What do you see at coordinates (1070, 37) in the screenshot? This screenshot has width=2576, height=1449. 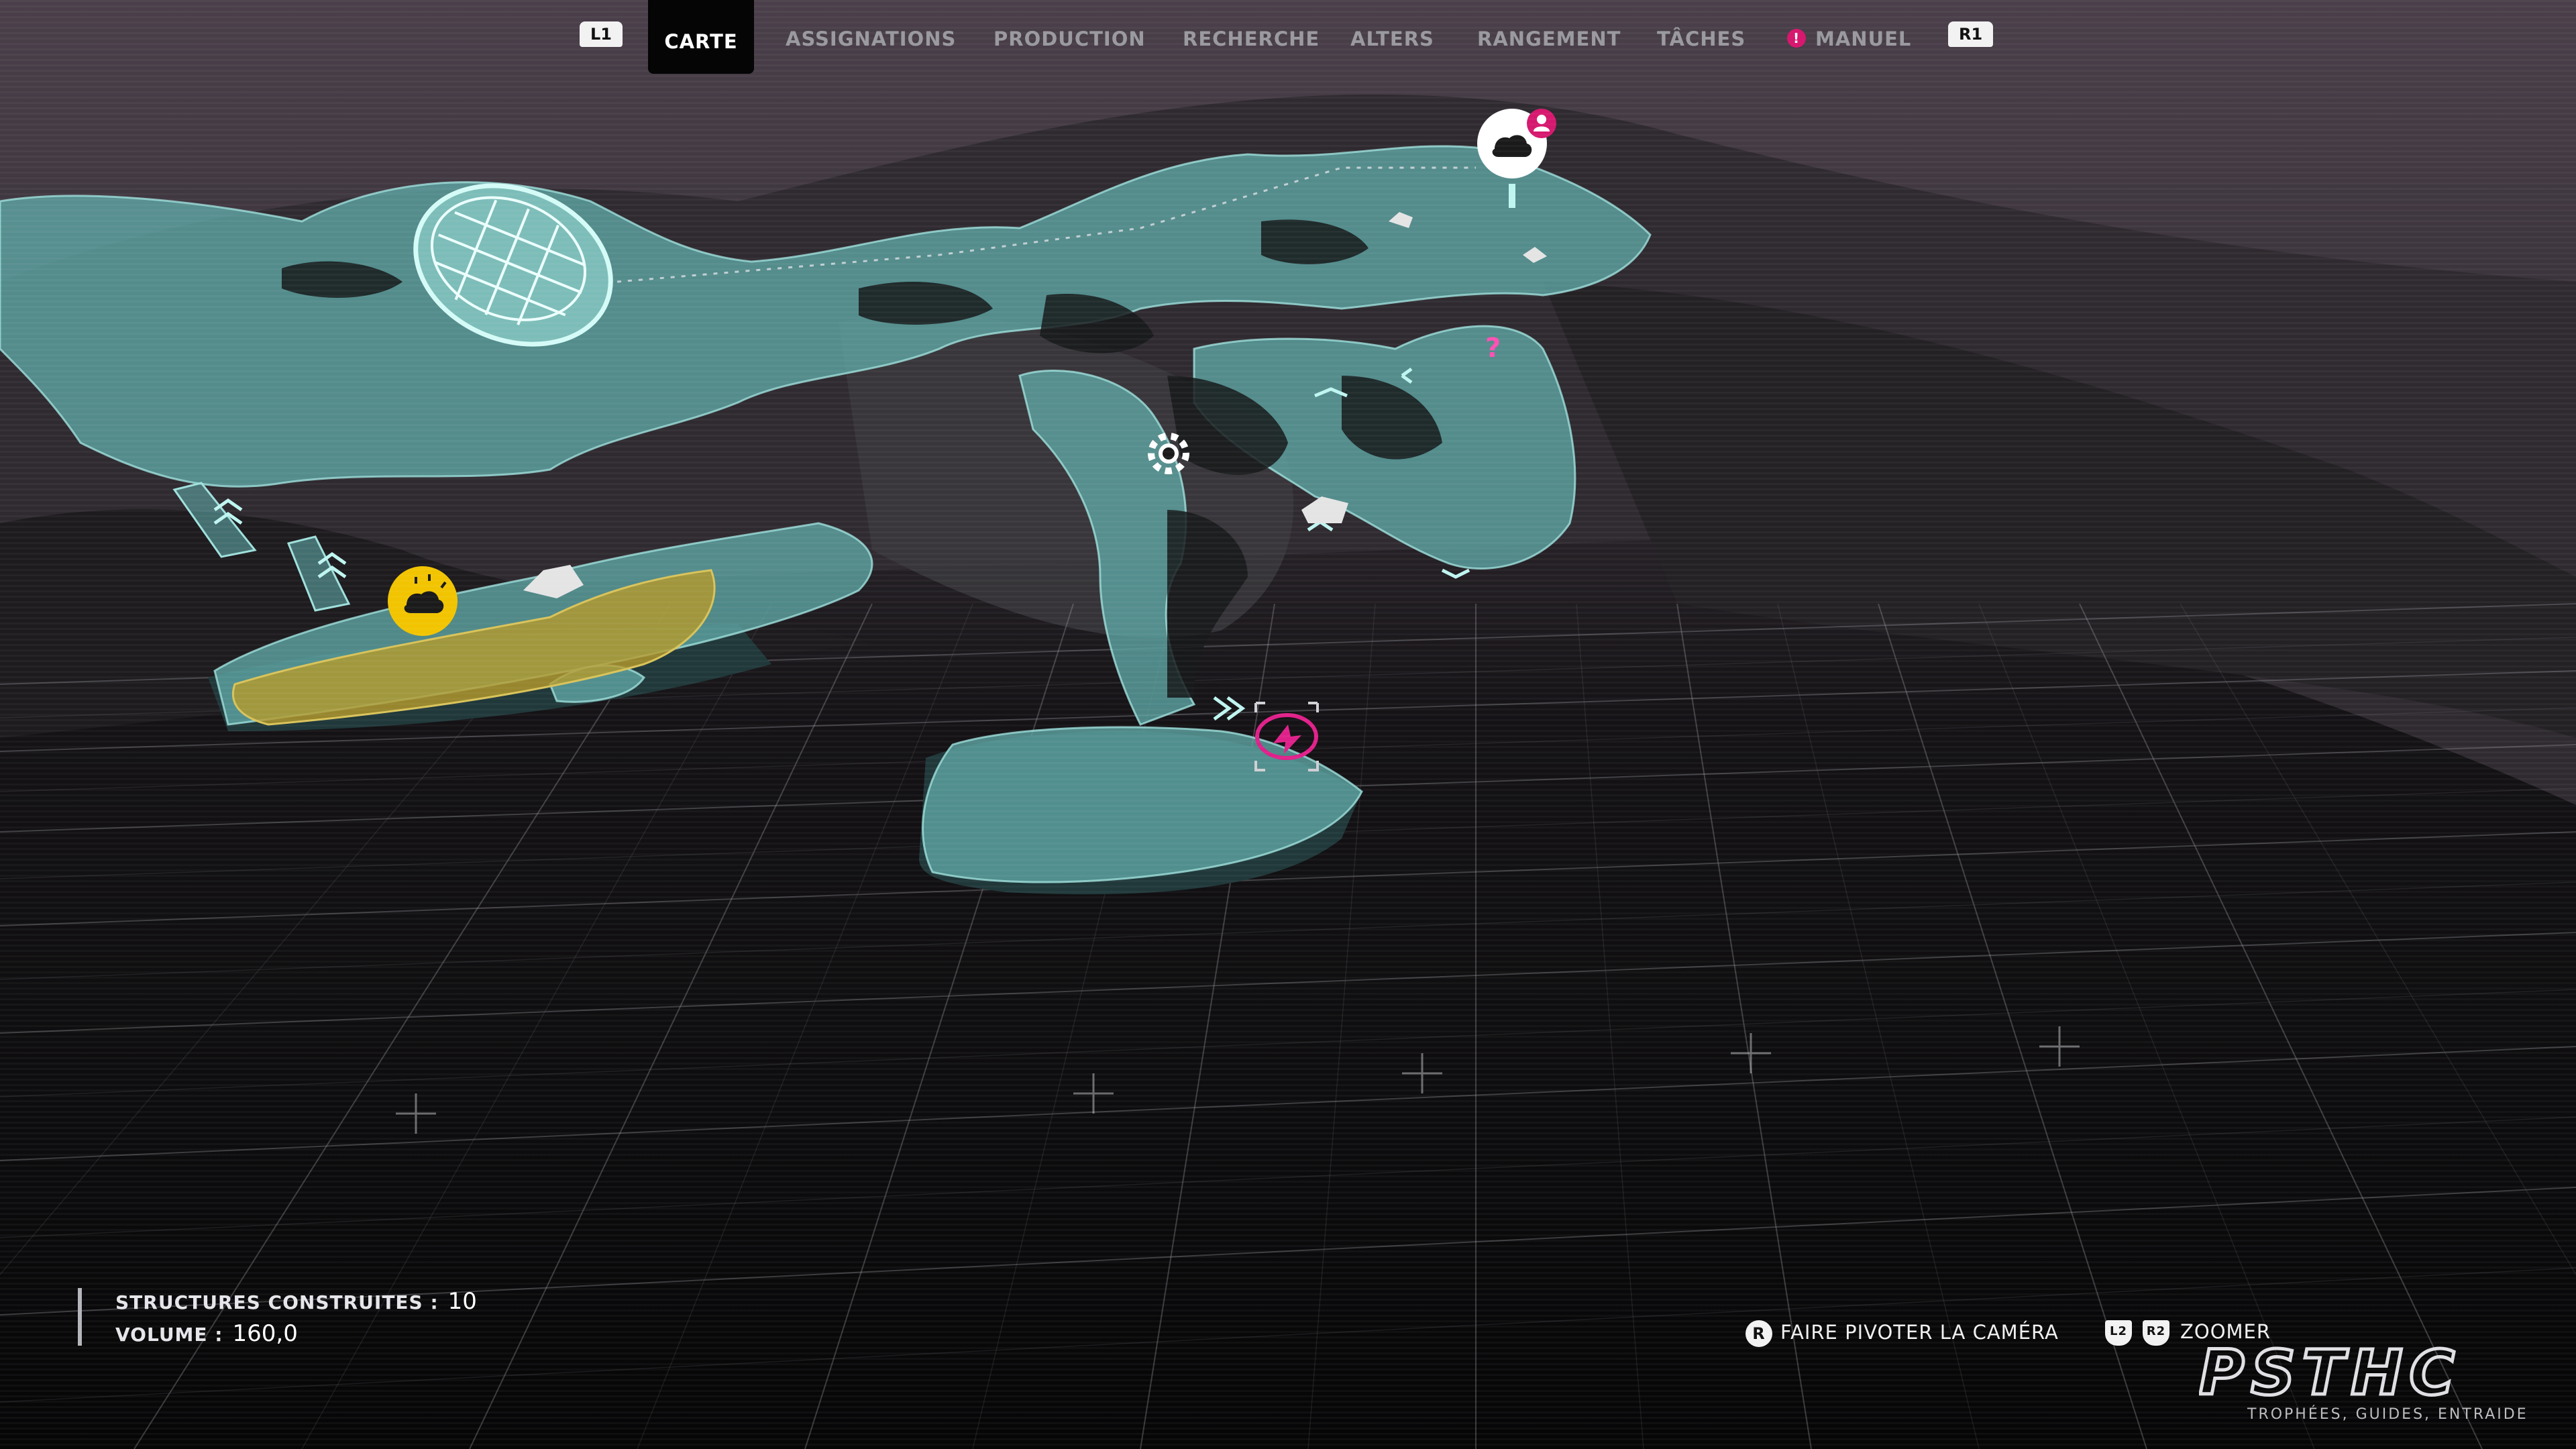 I see `tab-production: PRODUCTION` at bounding box center [1070, 37].